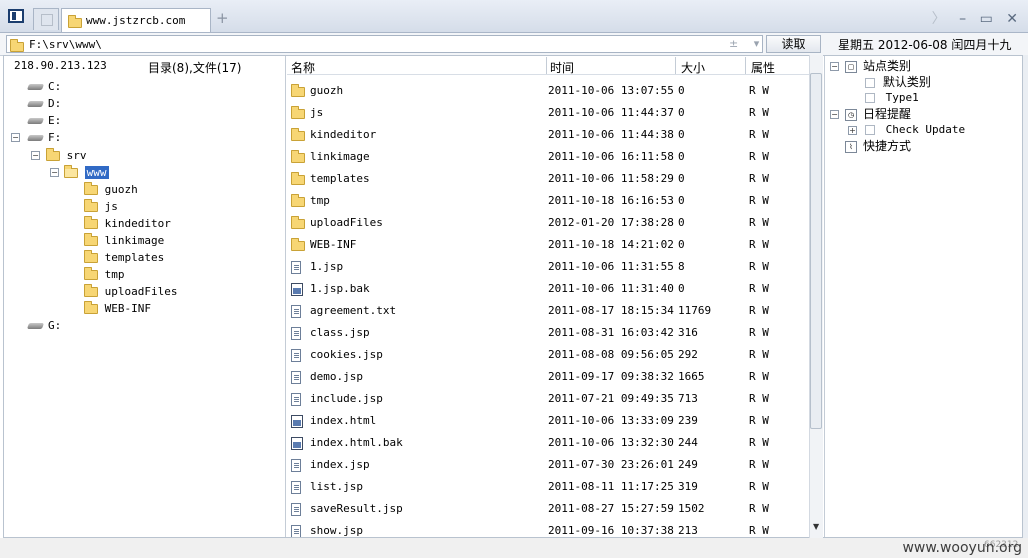 The image size is (1028, 558). Describe the element at coordinates (547, 245) in the screenshot. I see `file-row: WEB-INF 2011-10-18 14:21:02 0 R W` at that location.